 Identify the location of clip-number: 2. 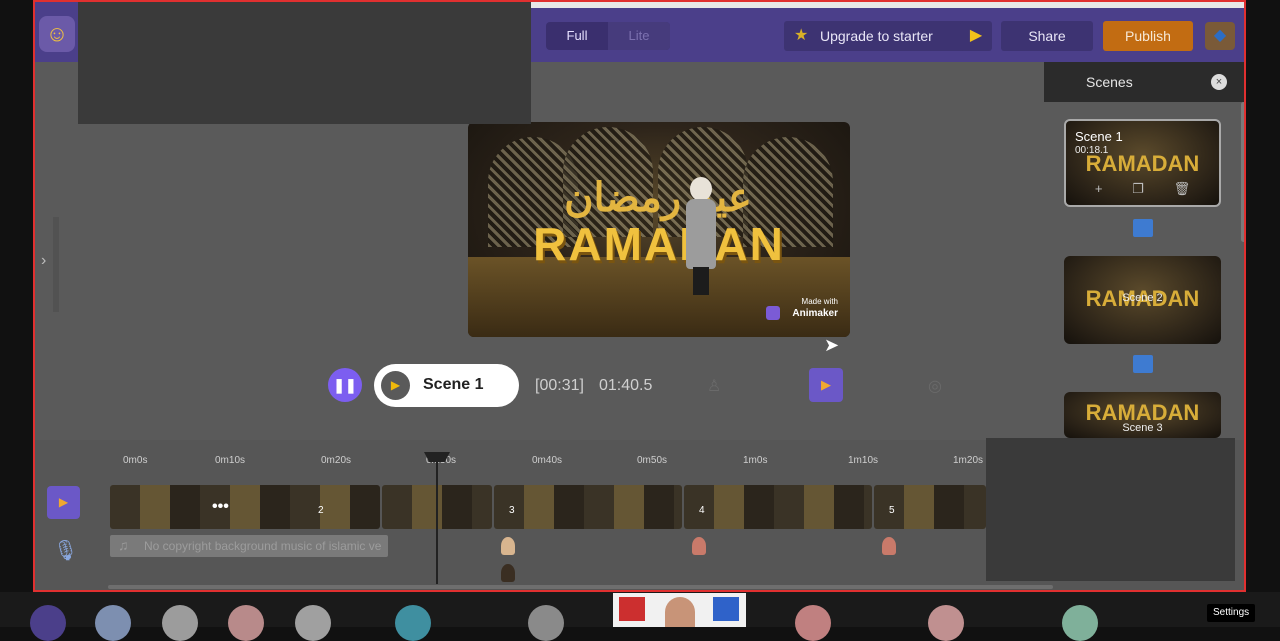
(321, 510).